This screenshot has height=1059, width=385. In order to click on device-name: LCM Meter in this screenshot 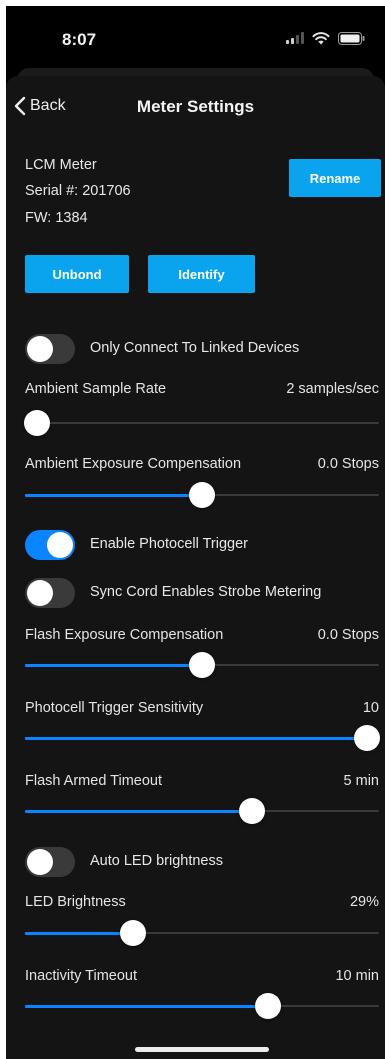, I will do `click(61, 165)`.